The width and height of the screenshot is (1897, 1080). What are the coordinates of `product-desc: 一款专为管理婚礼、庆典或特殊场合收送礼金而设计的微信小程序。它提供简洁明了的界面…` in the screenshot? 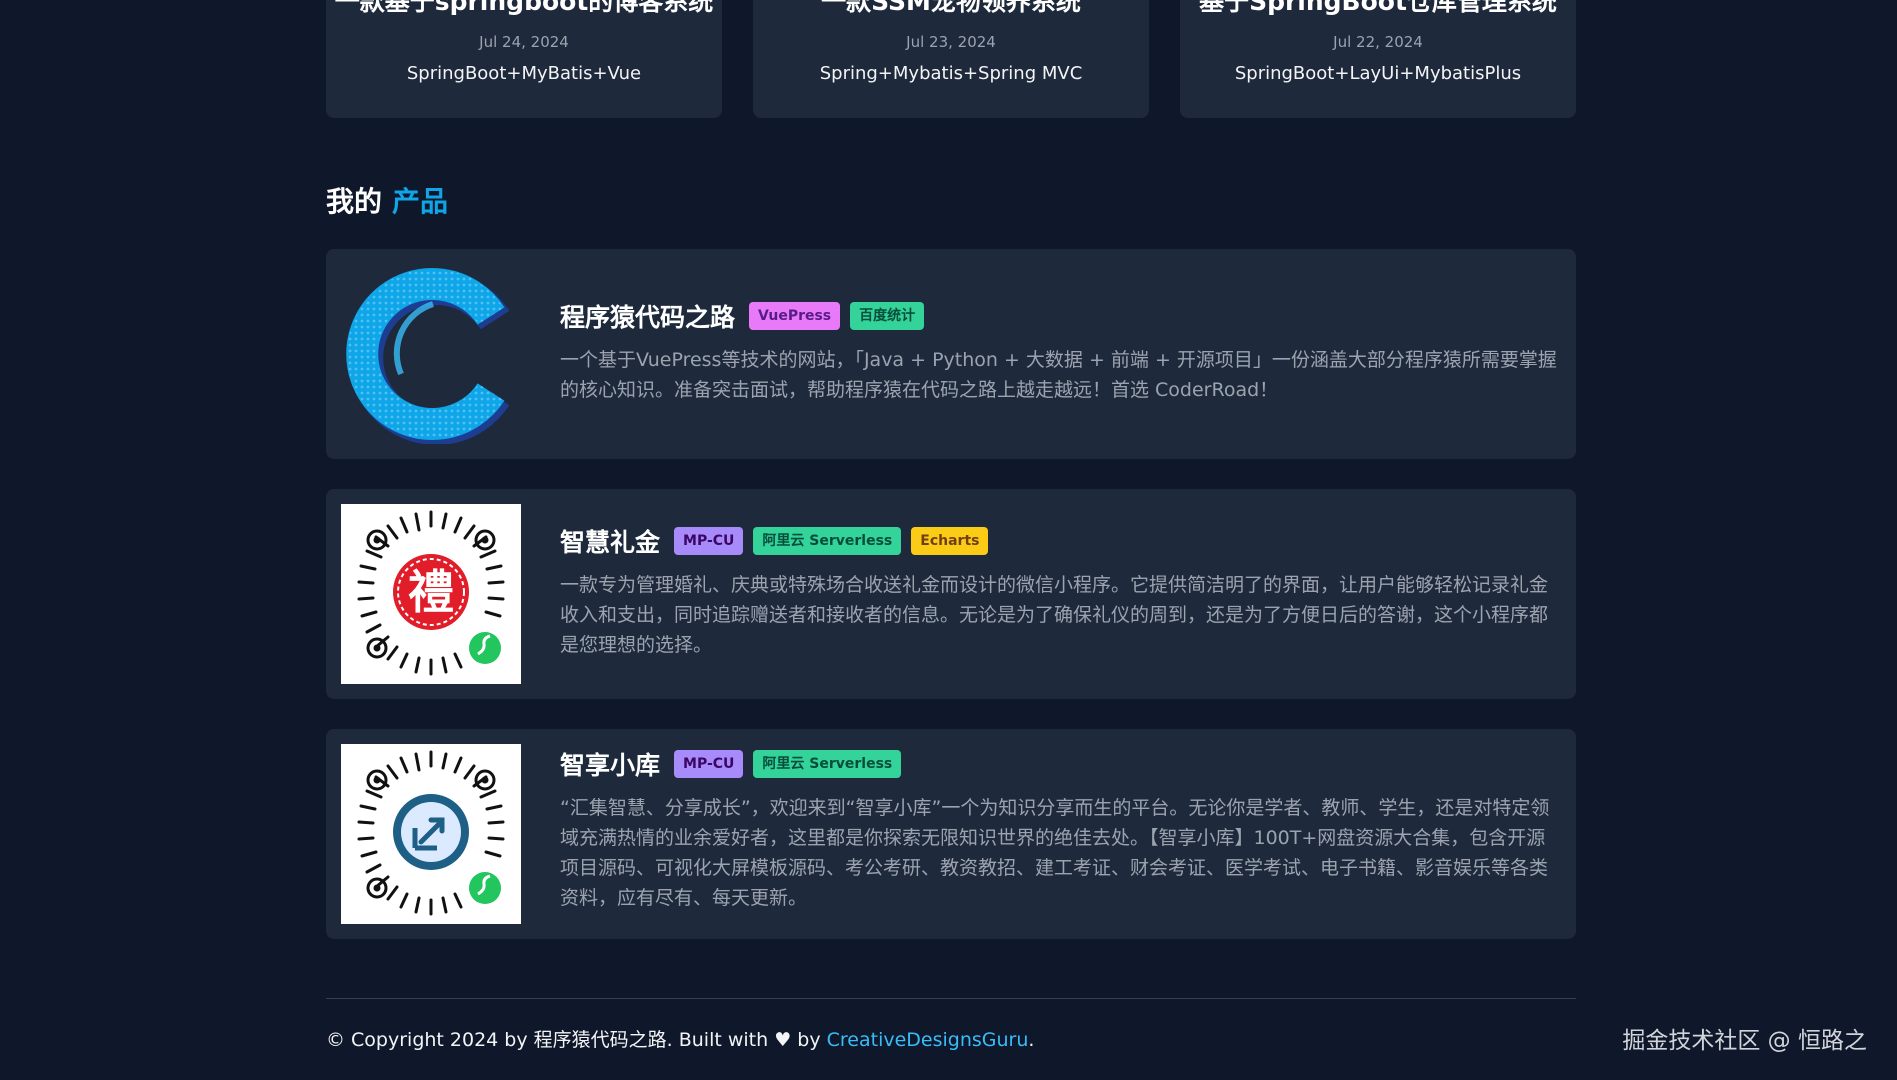 It's located at (1054, 615).